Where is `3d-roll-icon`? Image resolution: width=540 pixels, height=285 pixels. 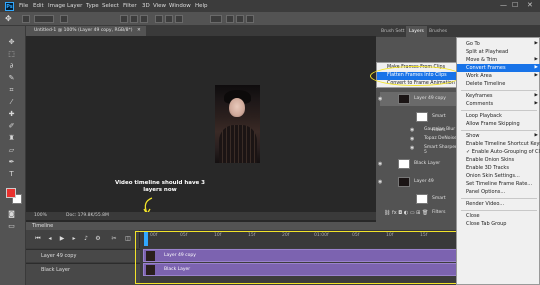 3d-roll-icon is located at coordinates (240, 19).